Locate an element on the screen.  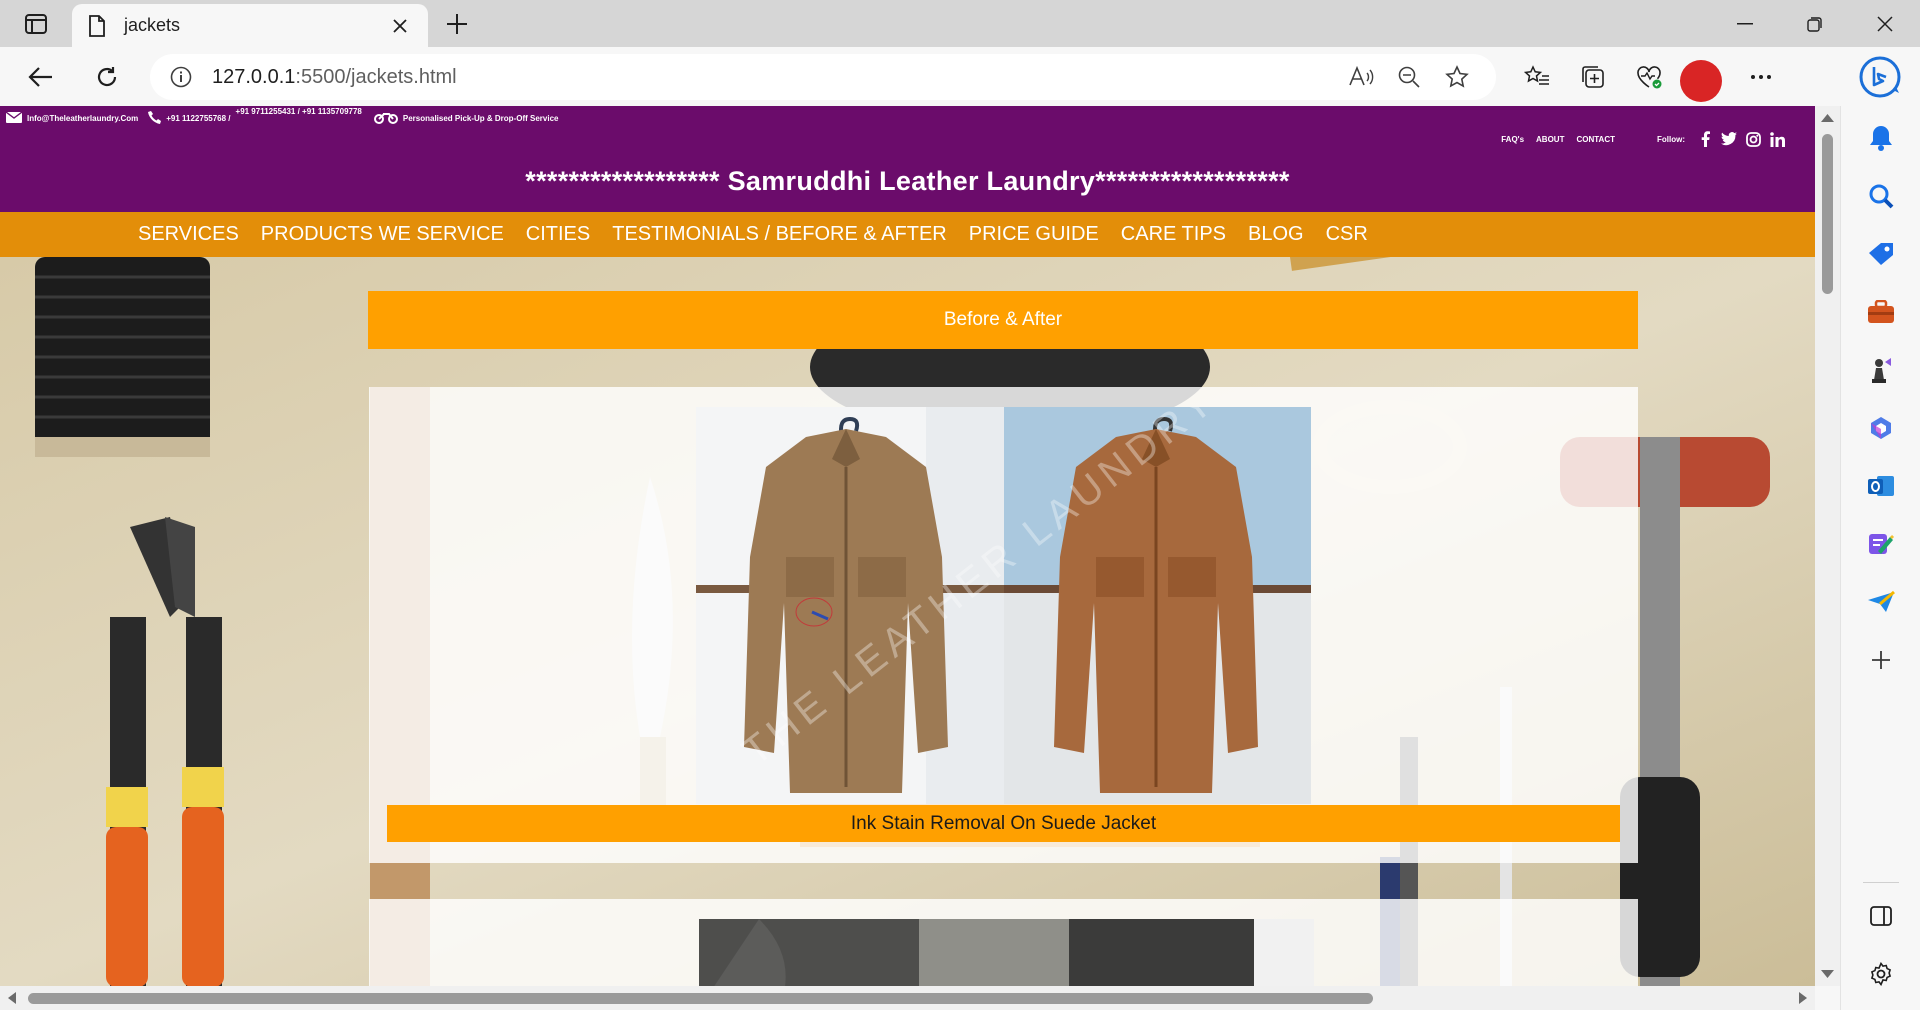
bing-copilot-icon is located at coordinates (1880, 77).